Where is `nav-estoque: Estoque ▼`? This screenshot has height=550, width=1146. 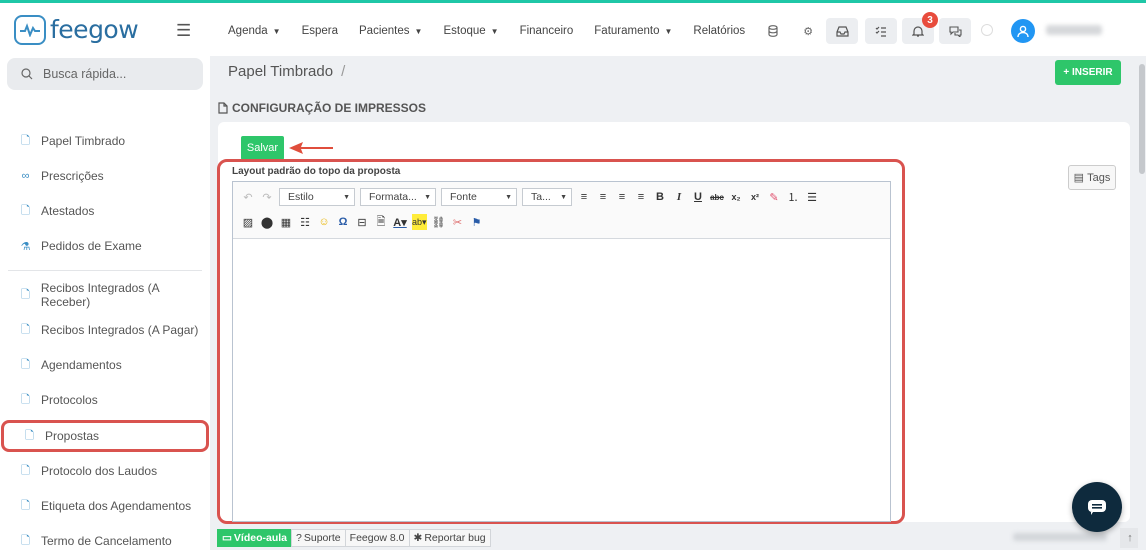 nav-estoque: Estoque ▼ is located at coordinates (470, 31).